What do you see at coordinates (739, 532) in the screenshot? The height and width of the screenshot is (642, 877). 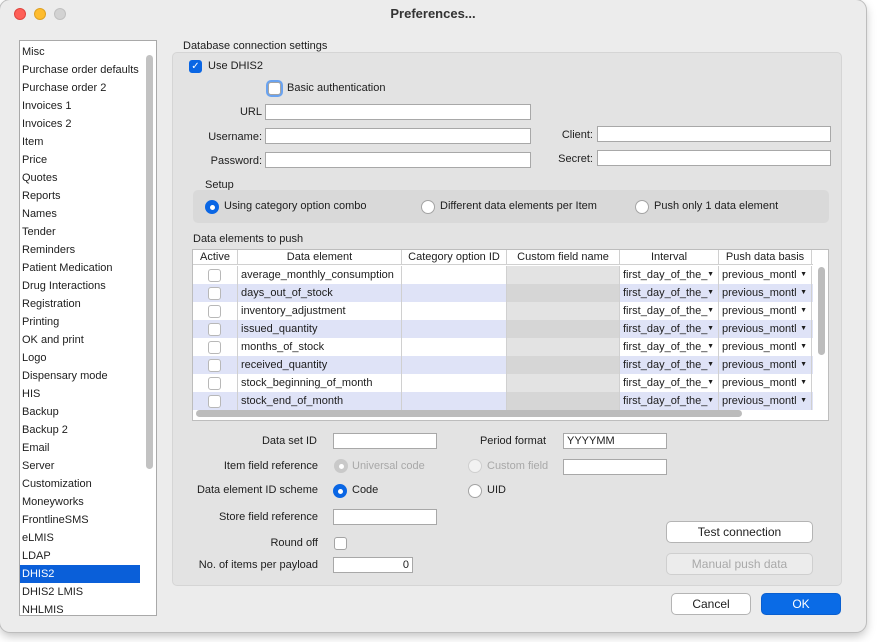 I see `test-connection-button: Test connection` at bounding box center [739, 532].